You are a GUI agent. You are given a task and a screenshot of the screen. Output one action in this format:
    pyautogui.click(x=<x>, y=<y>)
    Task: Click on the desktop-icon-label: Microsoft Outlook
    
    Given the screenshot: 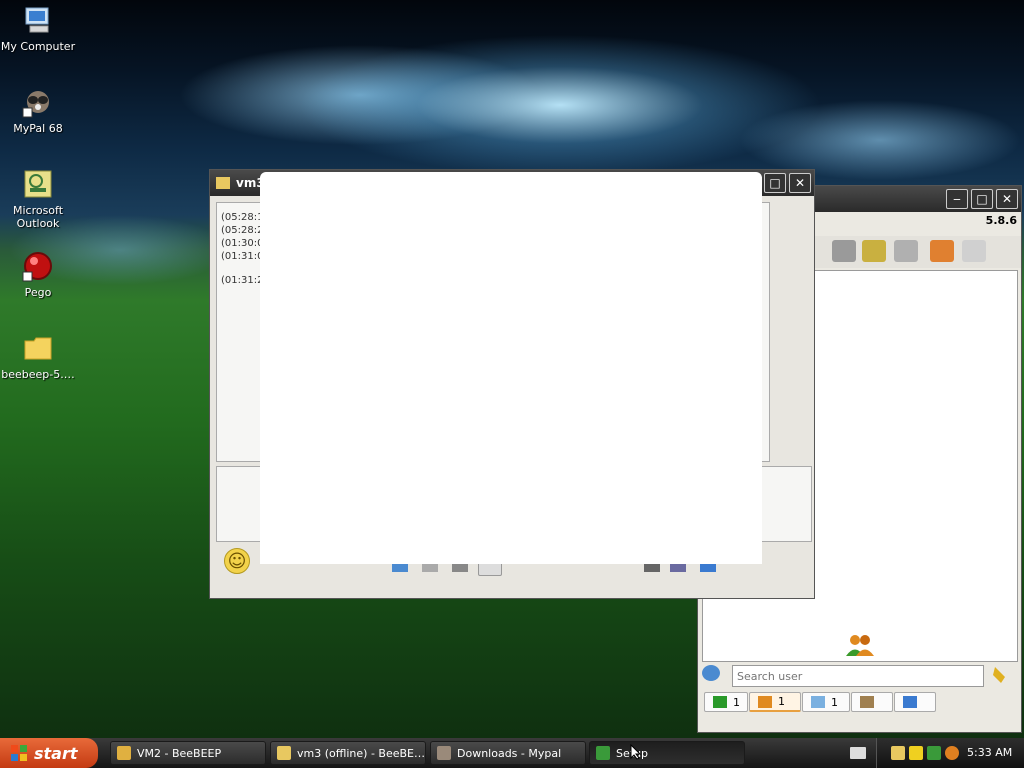 What is the action you would take?
    pyautogui.click(x=38, y=217)
    